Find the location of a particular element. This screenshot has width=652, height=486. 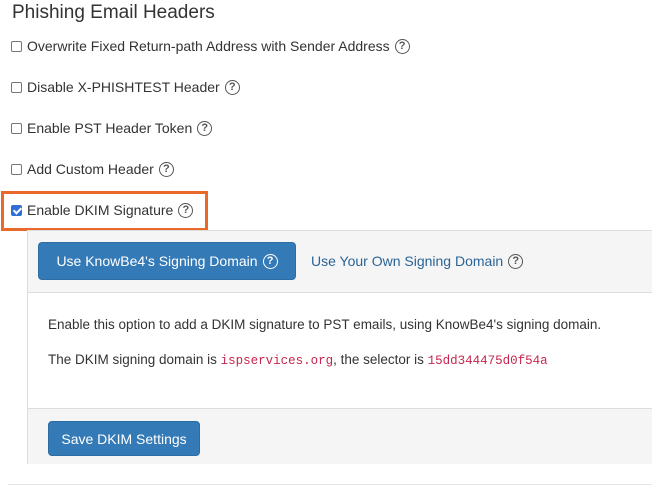

domain-prefix: The DKIM signing domain is is located at coordinates (134, 359).